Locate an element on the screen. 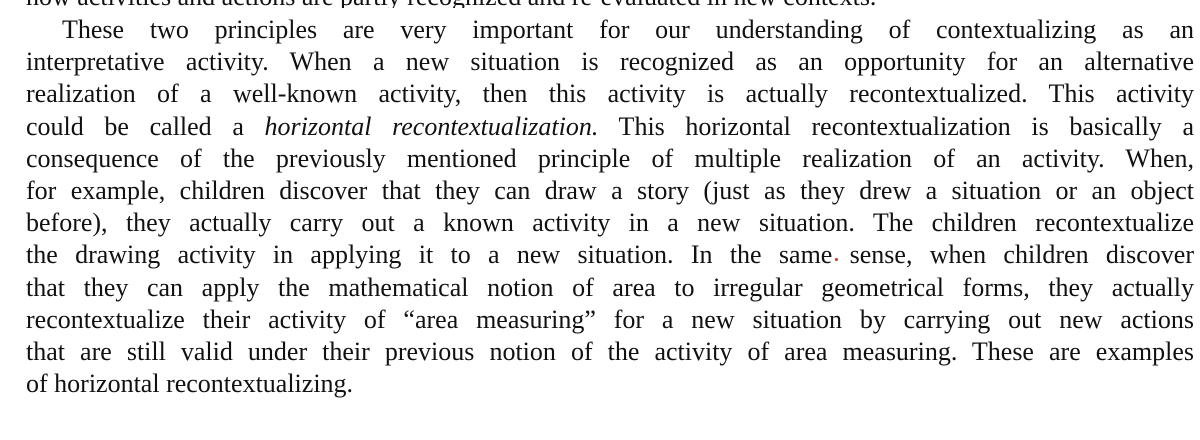 Image resolution: width=1200 pixels, height=440 pixels. stray-ink-mark is located at coordinates (836, 259).